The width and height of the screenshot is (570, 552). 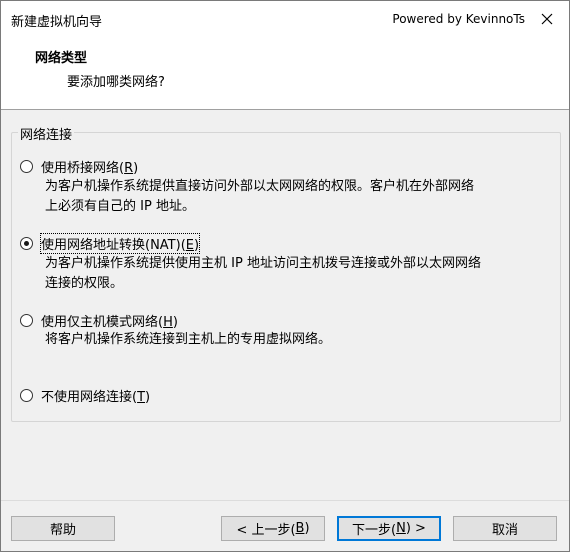 What do you see at coordinates (26, 166) in the screenshot?
I see `radio-bridged` at bounding box center [26, 166].